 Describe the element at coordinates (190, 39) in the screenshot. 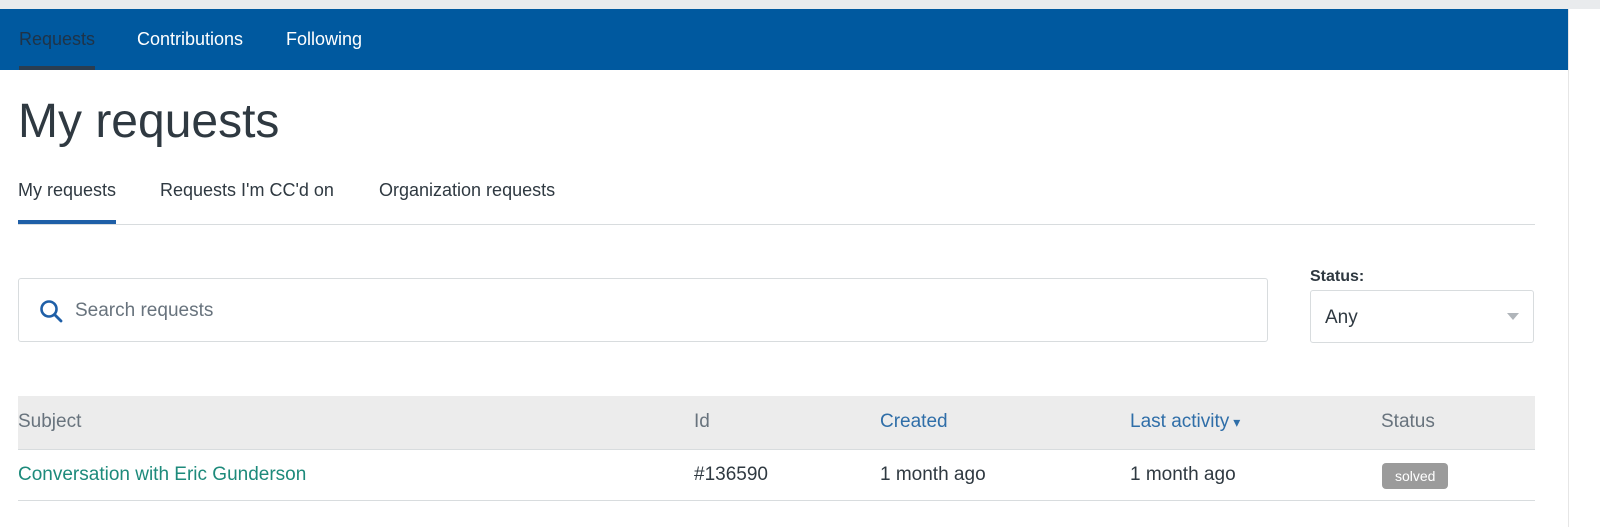

I see `topnav-item-contributions: Contributions` at that location.